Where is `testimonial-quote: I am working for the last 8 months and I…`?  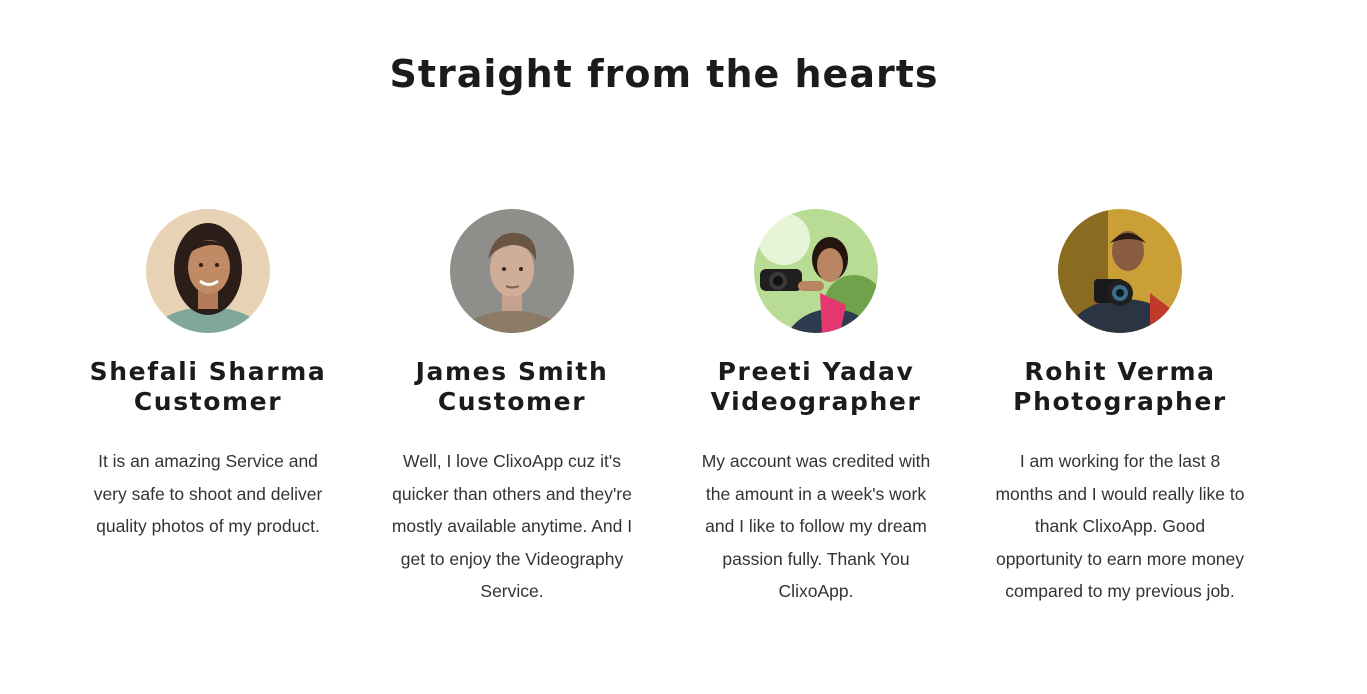
testimonial-quote: I am working for the last 8 months and I… is located at coordinates (1120, 526).